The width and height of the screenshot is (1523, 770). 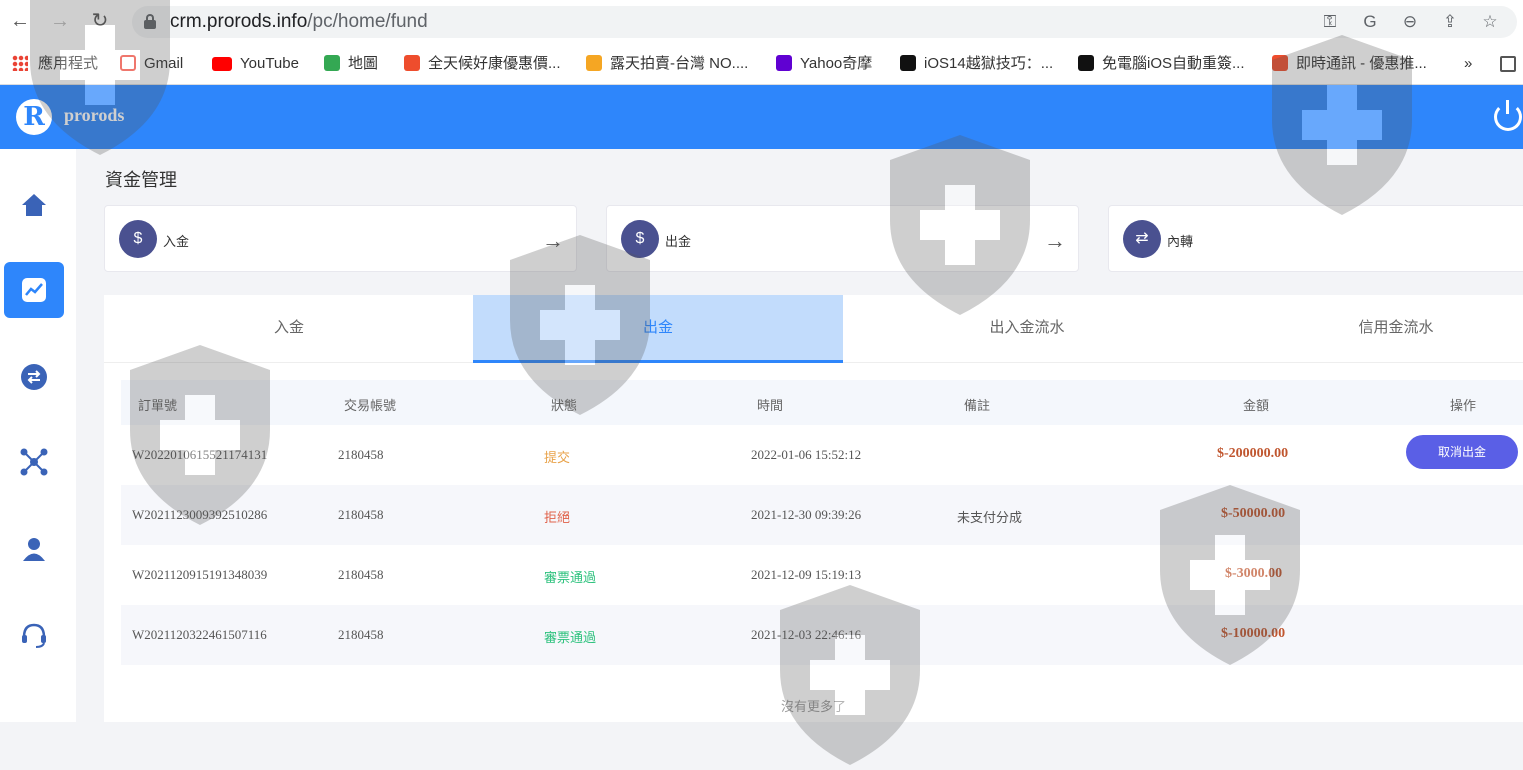 I want to click on col-amount: 金額, so click(x=1256, y=405).